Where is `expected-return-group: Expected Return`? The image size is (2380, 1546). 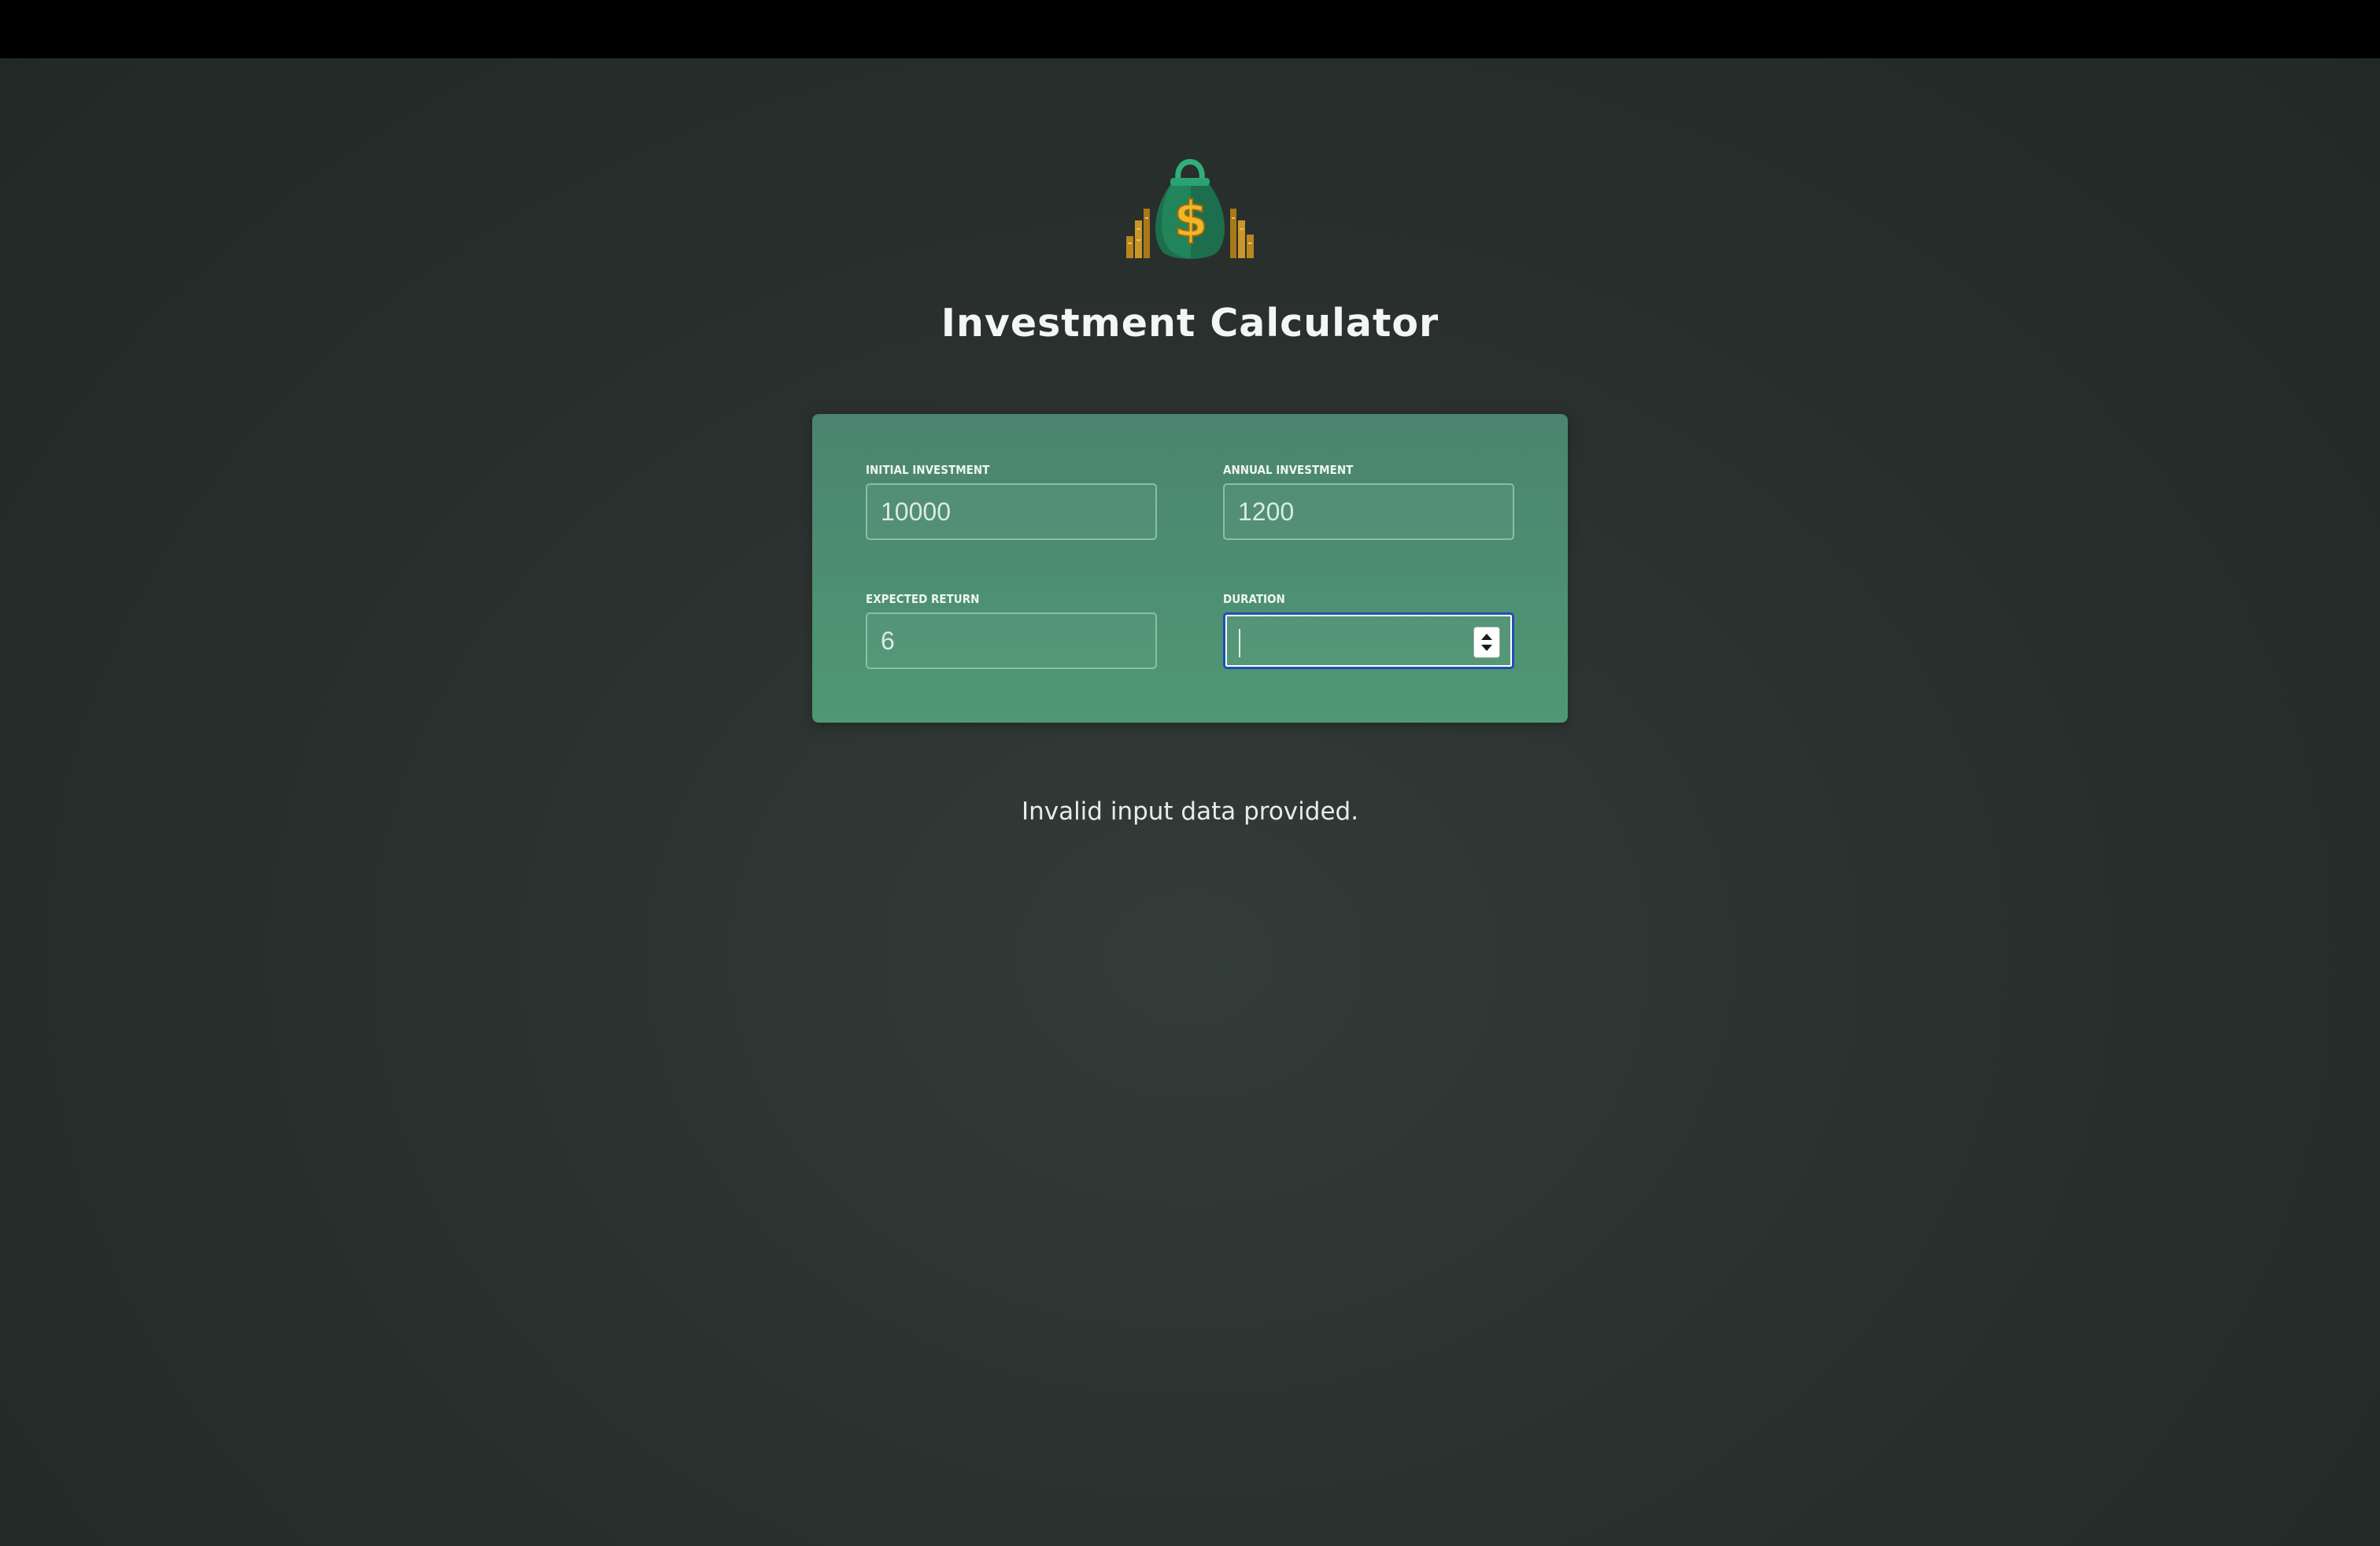 expected-return-group: Expected Return is located at coordinates (1011, 630).